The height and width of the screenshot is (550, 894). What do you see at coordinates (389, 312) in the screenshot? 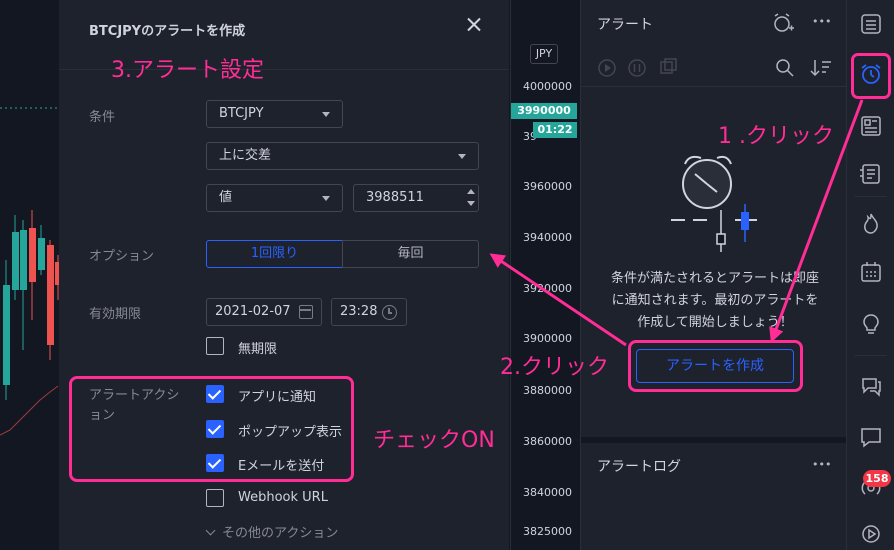
I see `clock-icon` at bounding box center [389, 312].